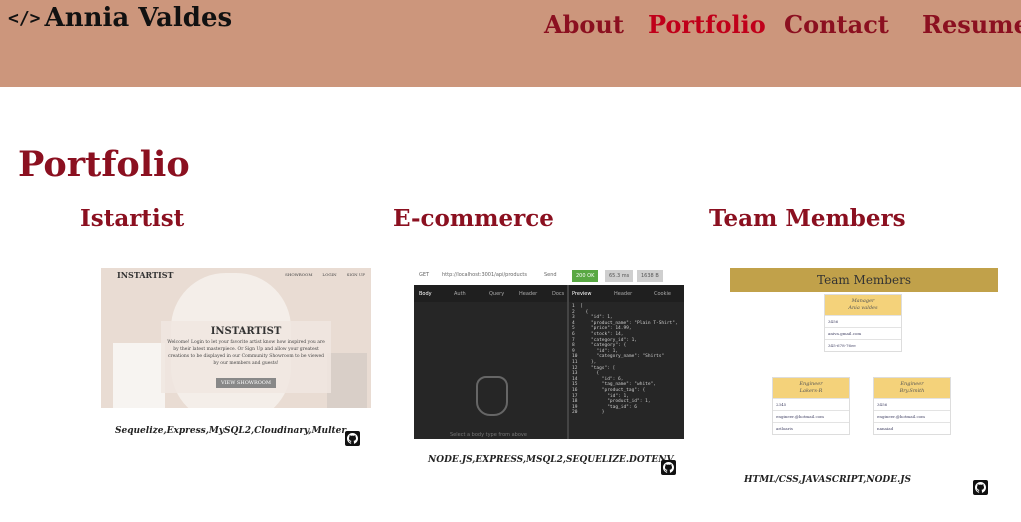  What do you see at coordinates (912, 428) in the screenshot?
I see `team-card-github: nanaiad` at bounding box center [912, 428].